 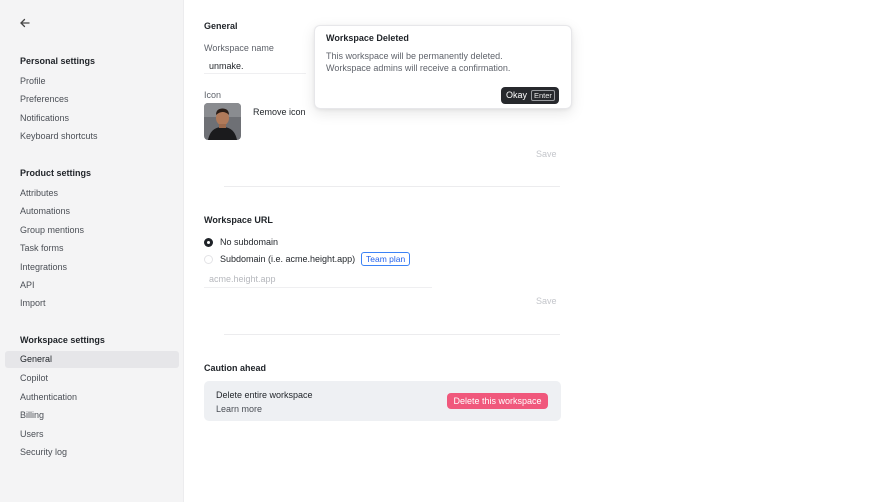 What do you see at coordinates (543, 95) in the screenshot?
I see `enter-key-hint: Enter` at bounding box center [543, 95].